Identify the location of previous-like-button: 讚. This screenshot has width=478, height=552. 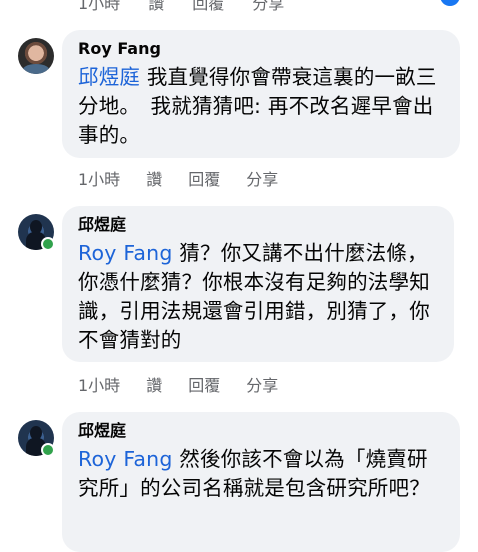
(156, 6).